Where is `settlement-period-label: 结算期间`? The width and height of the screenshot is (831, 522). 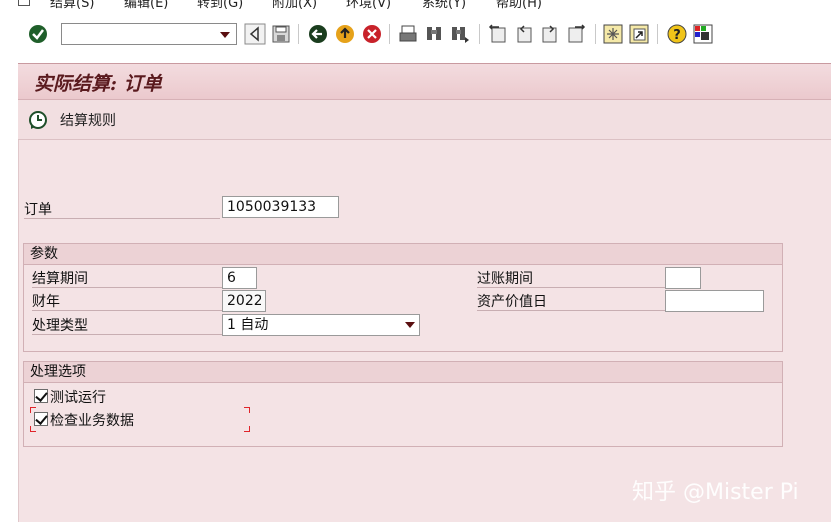 settlement-period-label: 结算期间 is located at coordinates (127, 278).